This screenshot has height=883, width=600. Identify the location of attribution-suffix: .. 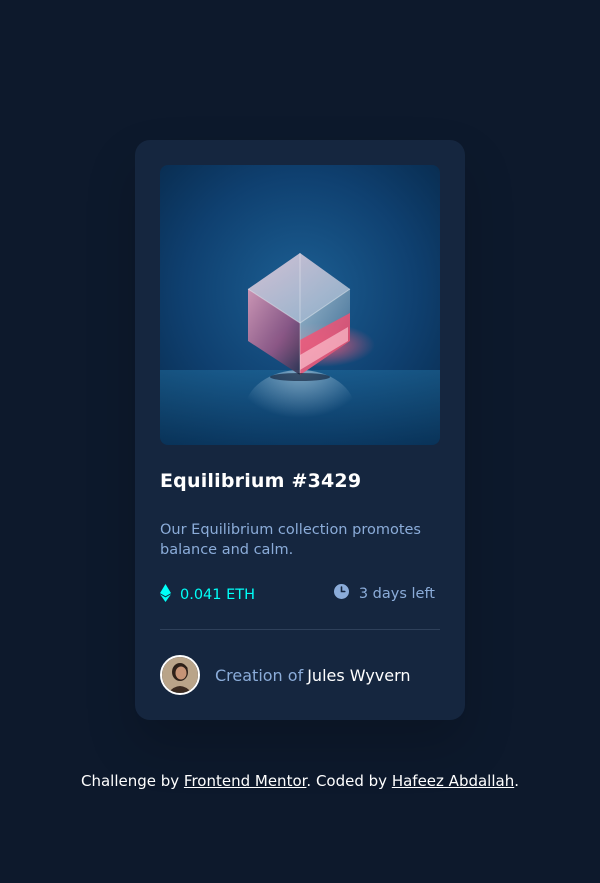
(516, 781).